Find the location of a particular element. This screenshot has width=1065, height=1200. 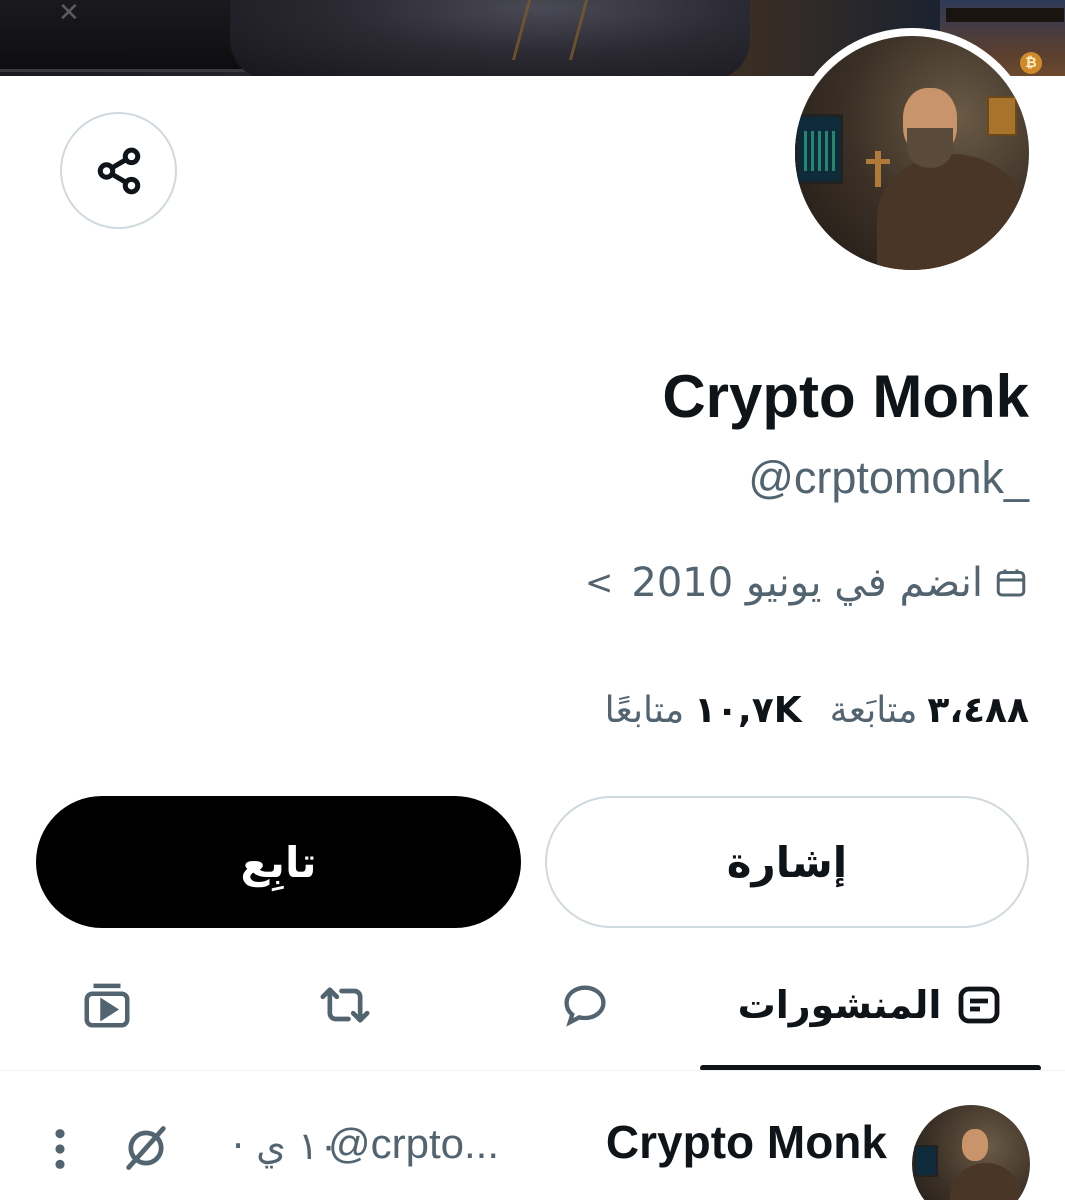

profile-handle: @crptomonk_ is located at coordinates (888, 477).